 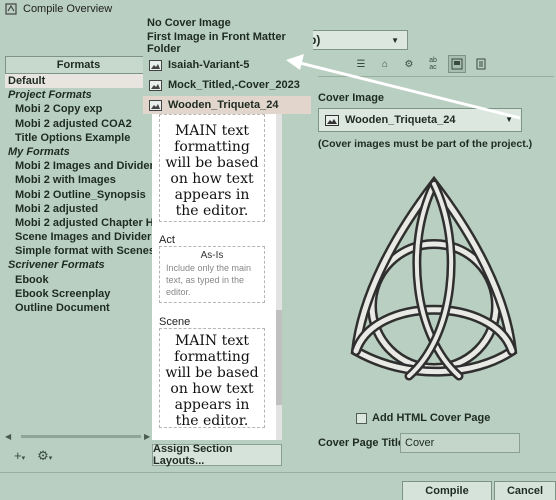 I want to click on gear-menu-icon: ⚙▾, so click(x=44, y=456).